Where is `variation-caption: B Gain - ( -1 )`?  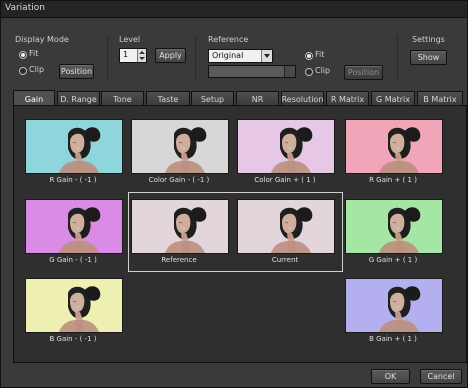
variation-caption: B Gain - ( -1 ) is located at coordinates (73, 339).